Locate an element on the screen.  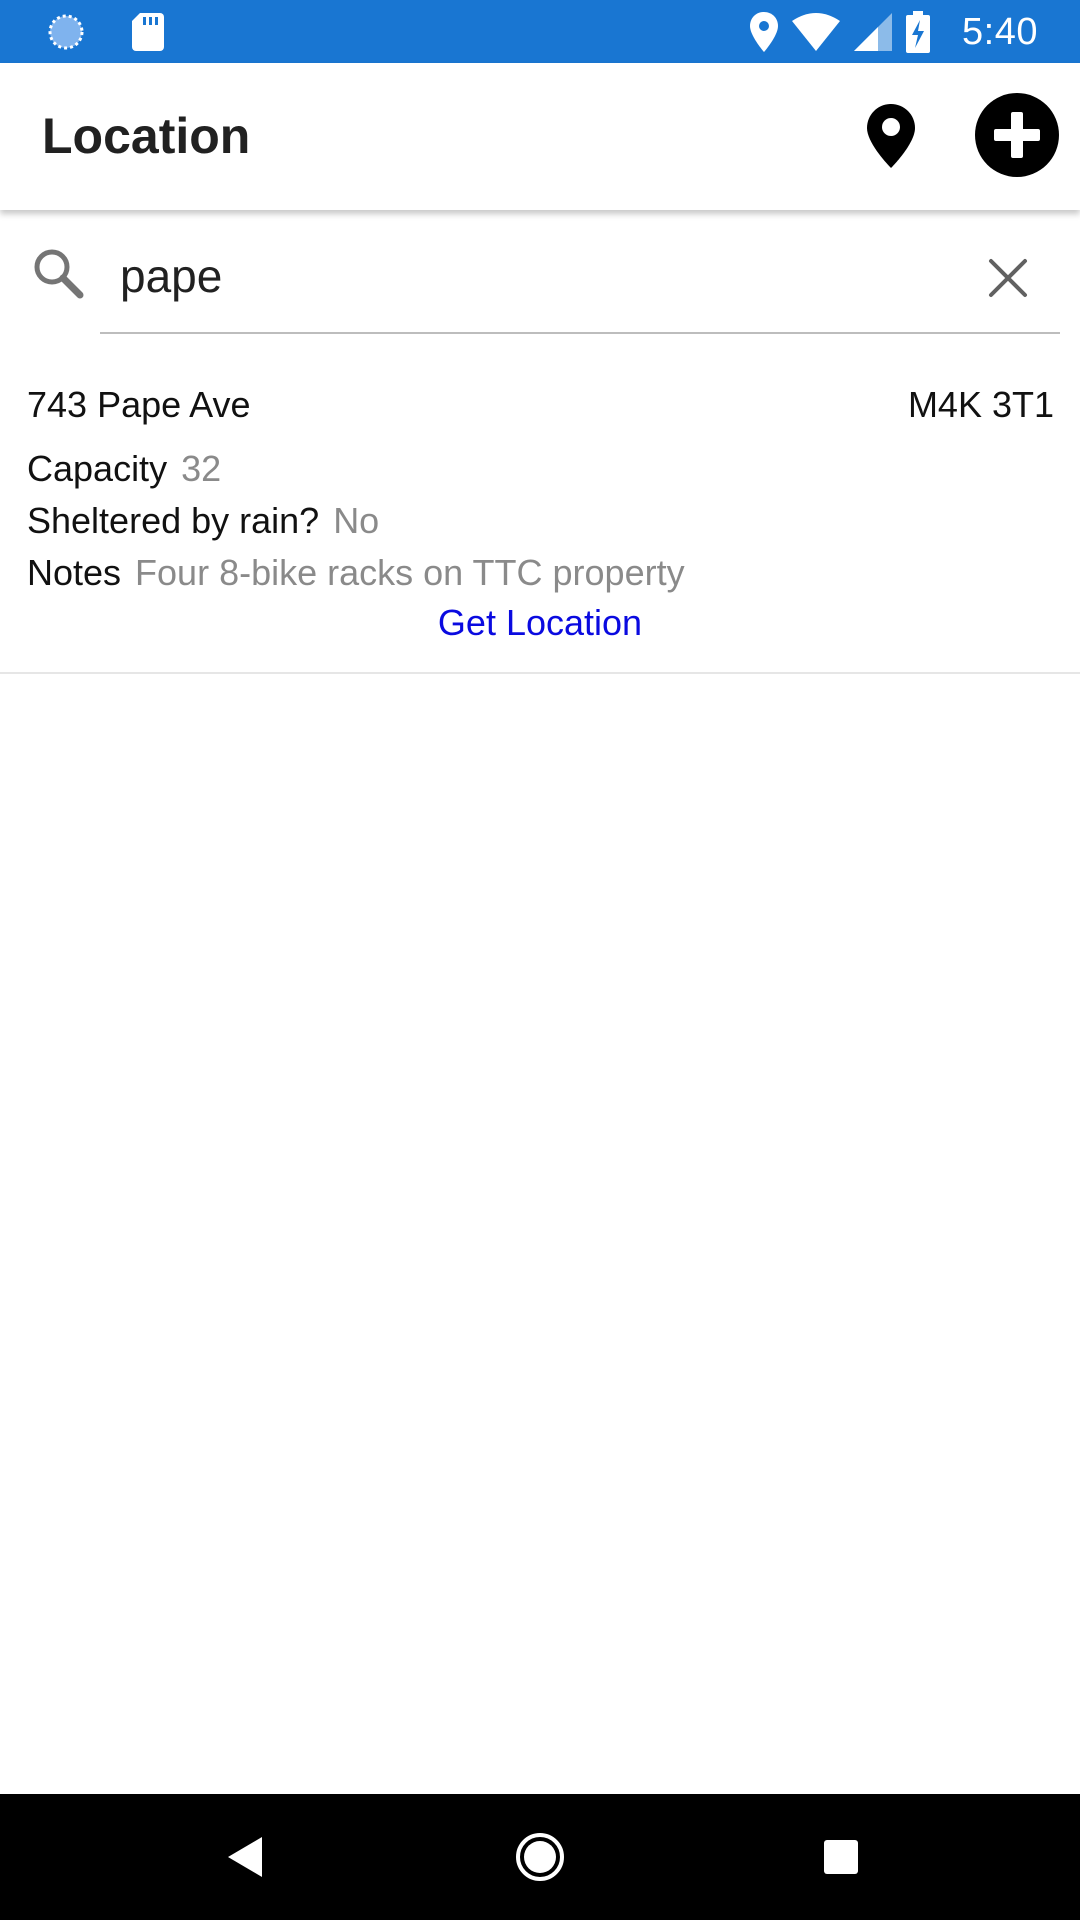
capacity-value: 32 is located at coordinates (201, 468).